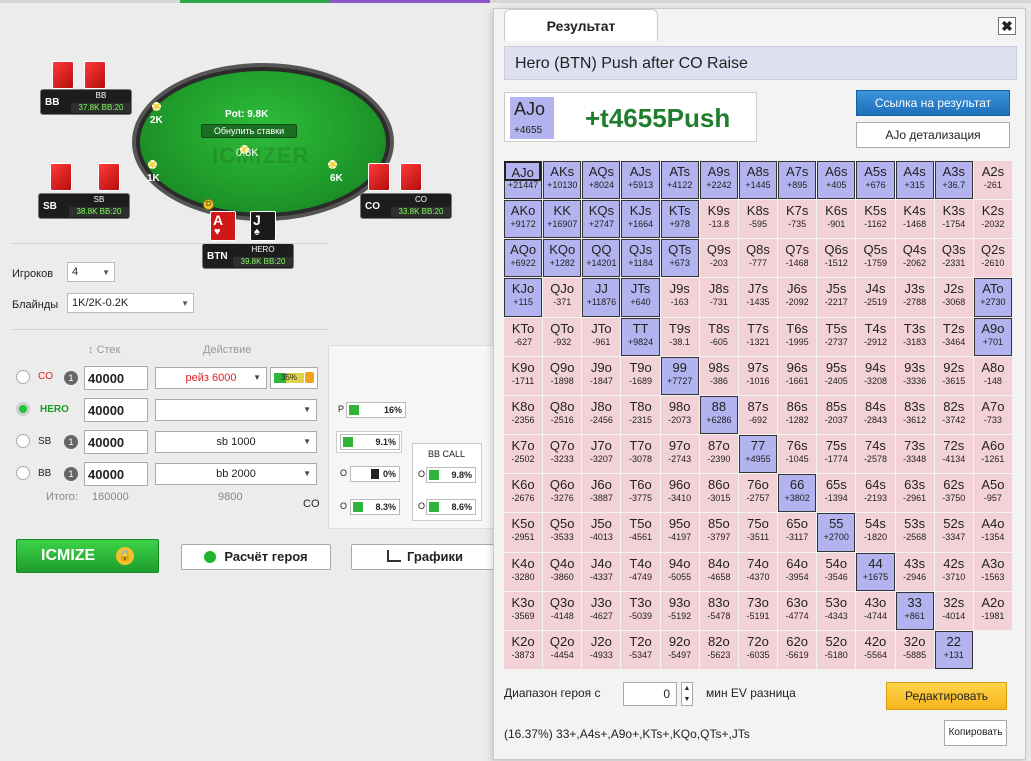 This screenshot has height=761, width=1031. Describe the element at coordinates (640, 532) in the screenshot. I see `hand-cell: T5o -4561` at that location.